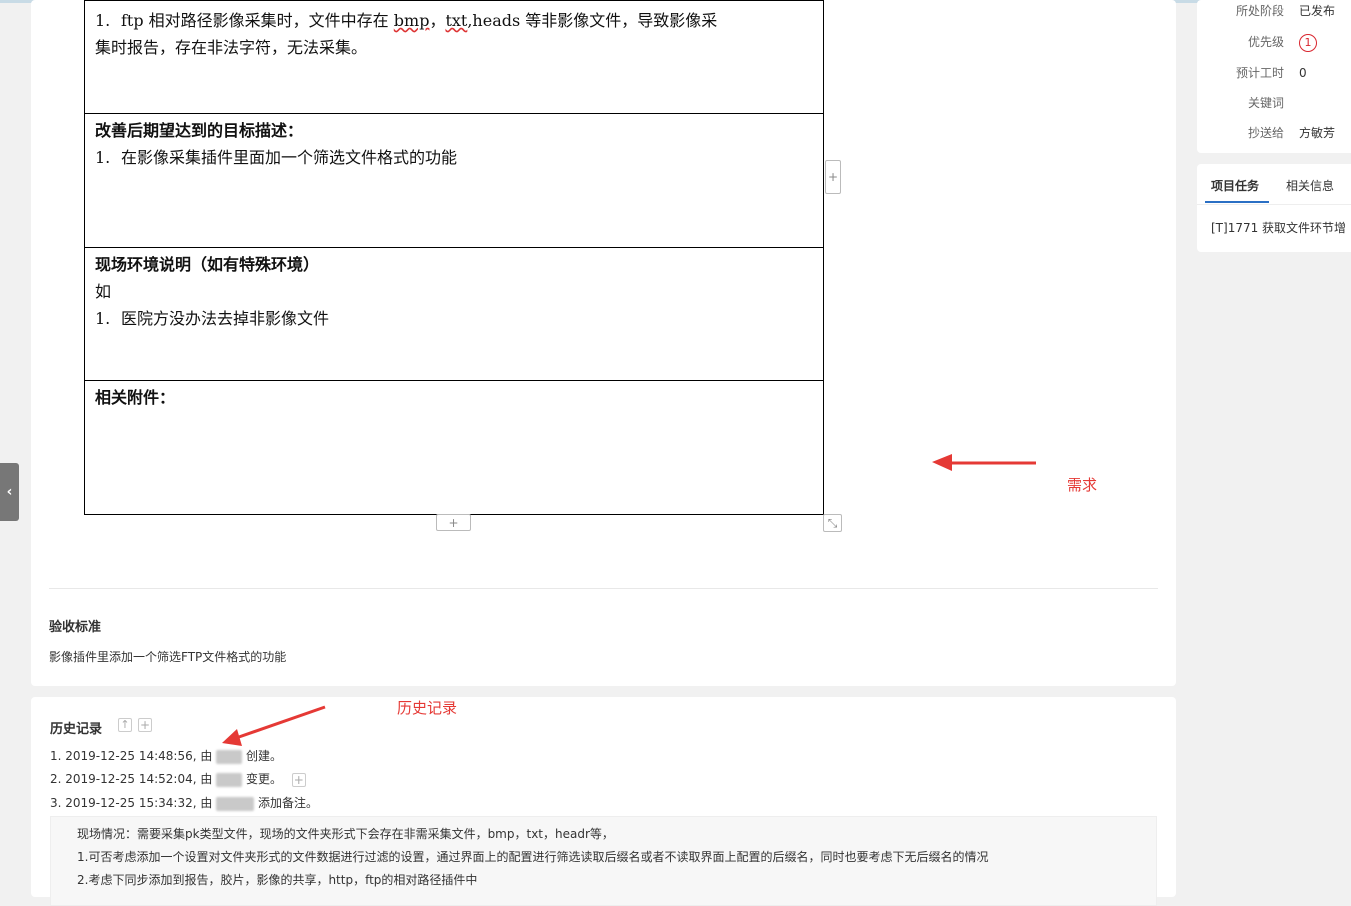 The height and width of the screenshot is (906, 1351). What do you see at coordinates (411, 20) in the screenshot?
I see `spell-bmp: bmp` at bounding box center [411, 20].